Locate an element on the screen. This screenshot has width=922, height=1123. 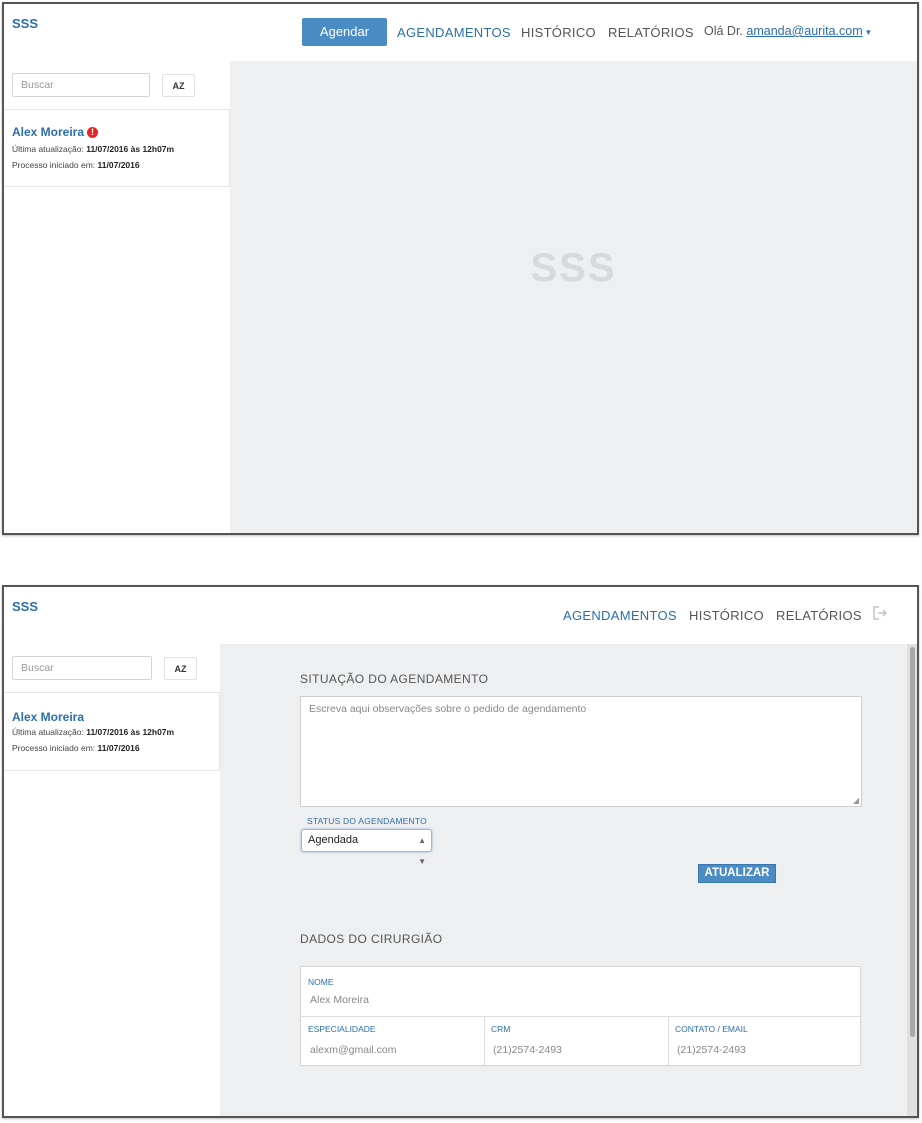
contact-label: CONTATO / EMAIL is located at coordinates (711, 1029).